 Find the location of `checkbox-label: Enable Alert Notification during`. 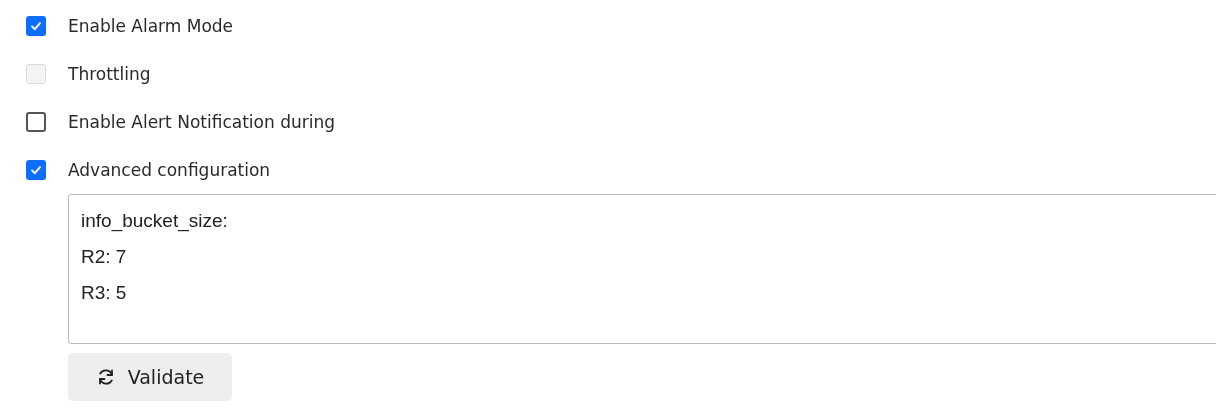

checkbox-label: Enable Alert Notification during is located at coordinates (201, 122).